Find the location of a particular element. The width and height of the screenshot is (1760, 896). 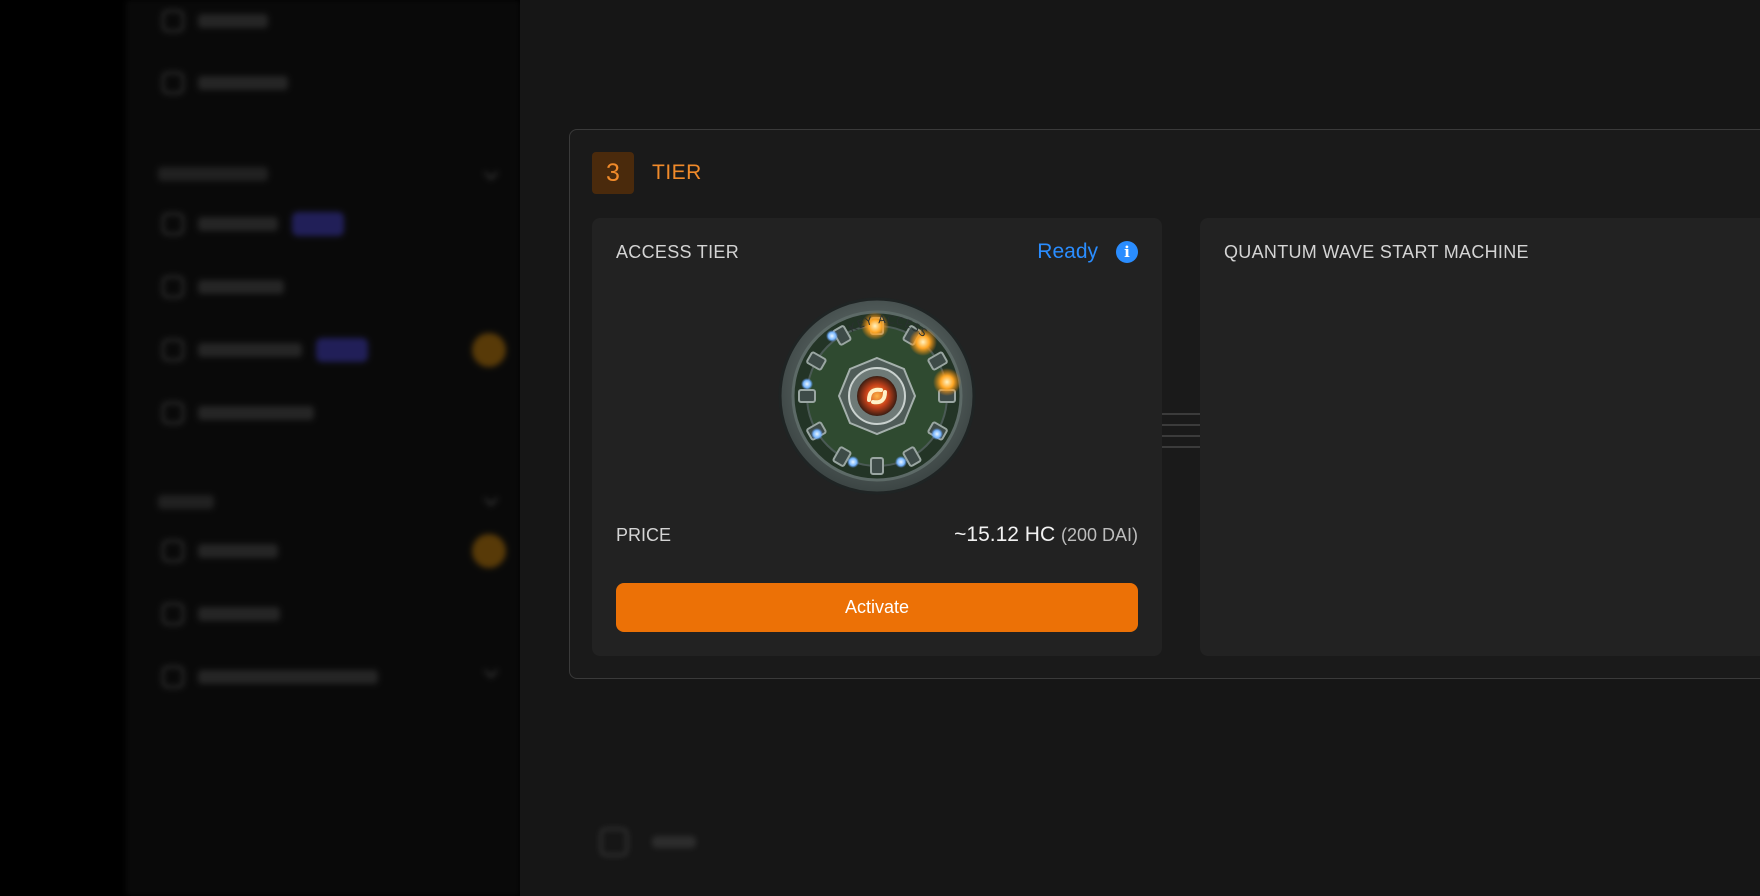

price-value: ~15.12 HC (200 DAI) is located at coordinates (1046, 535).